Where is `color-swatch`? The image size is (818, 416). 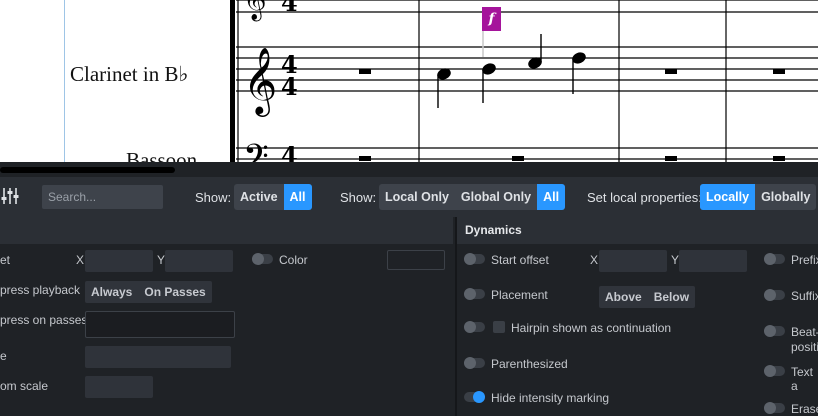 color-swatch is located at coordinates (416, 260).